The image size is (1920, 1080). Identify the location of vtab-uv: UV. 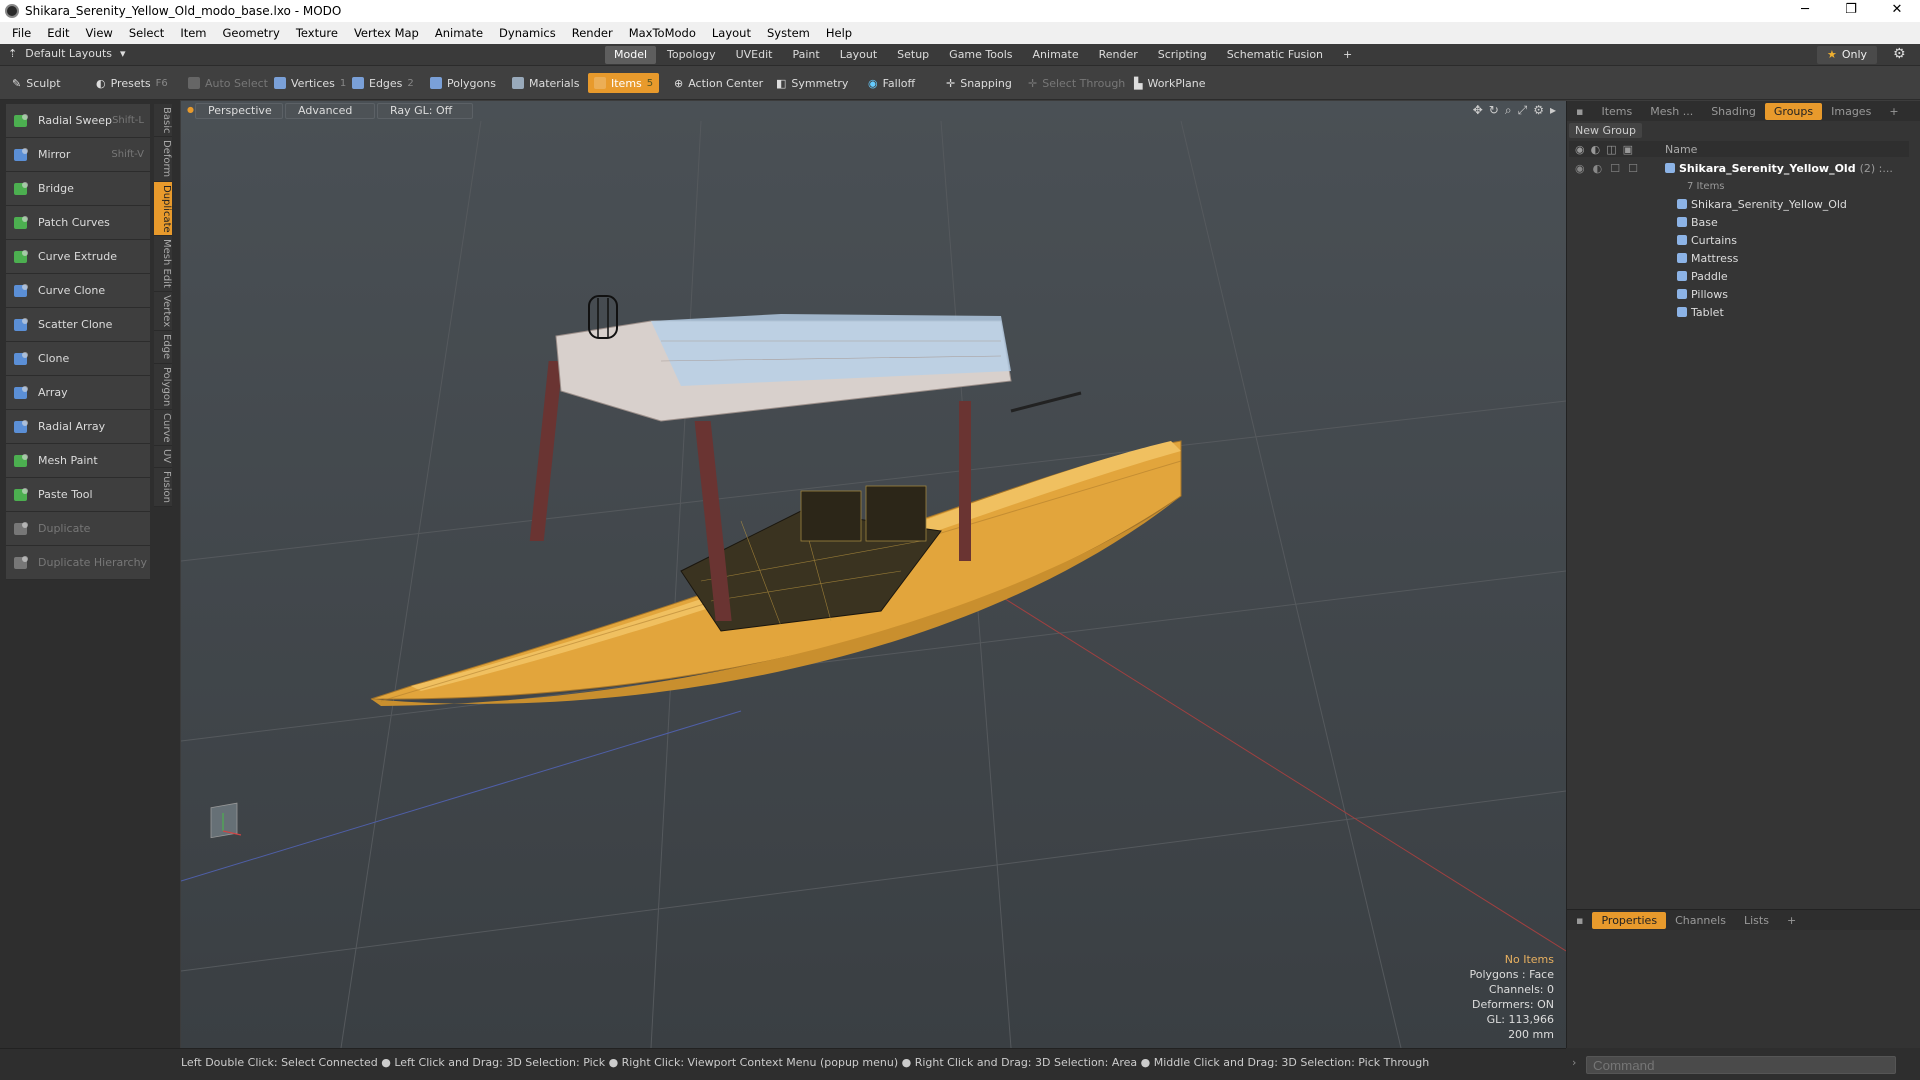
(163, 457).